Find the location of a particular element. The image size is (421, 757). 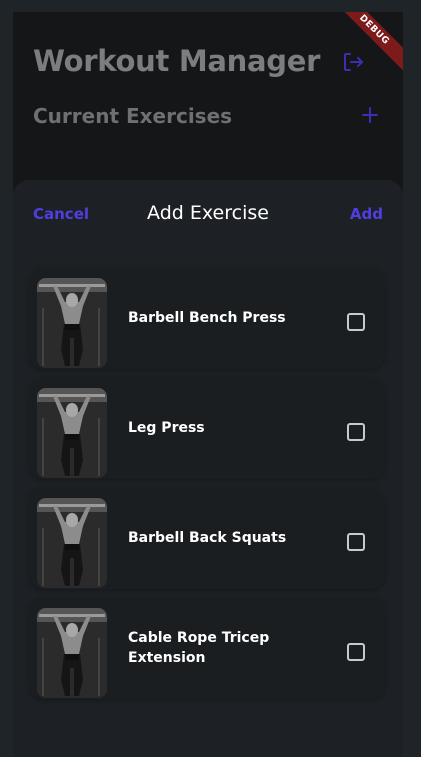

exercise-name: Cable Rope Tricep Extension is located at coordinates (199, 648).